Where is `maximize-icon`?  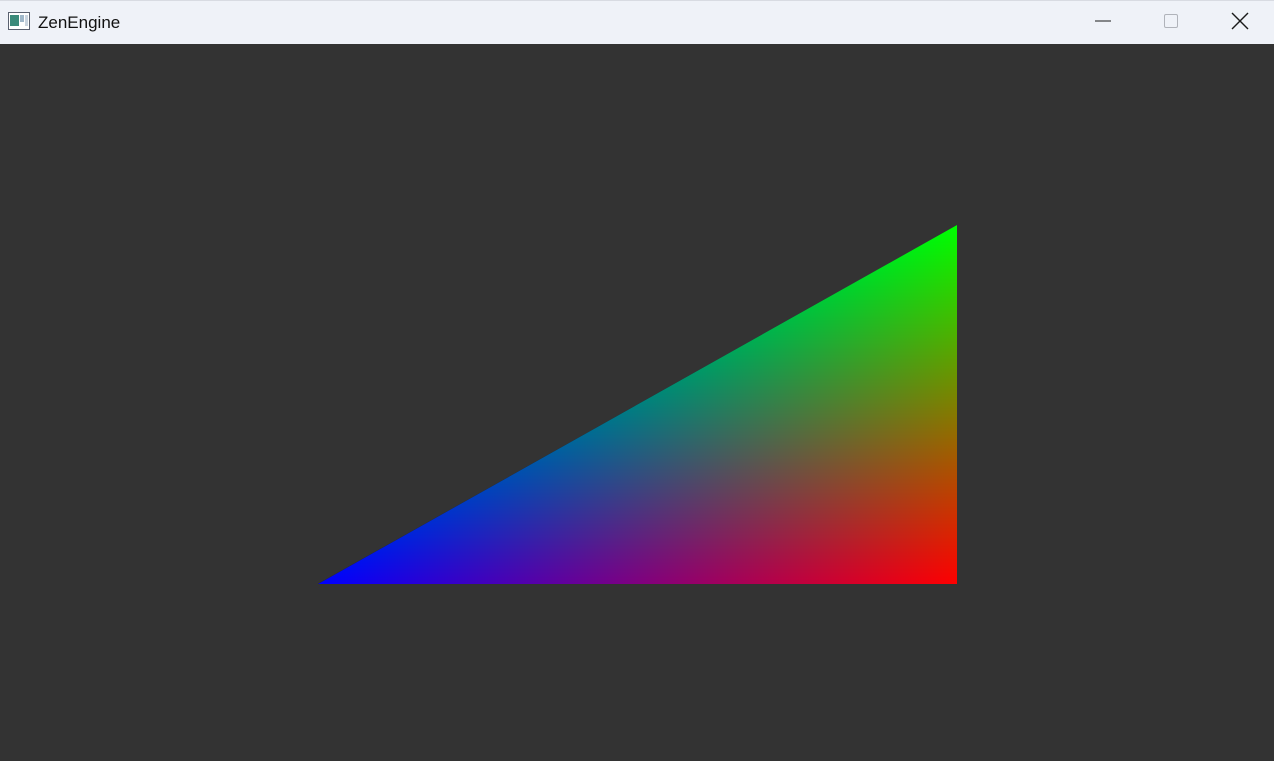 maximize-icon is located at coordinates (1171, 23).